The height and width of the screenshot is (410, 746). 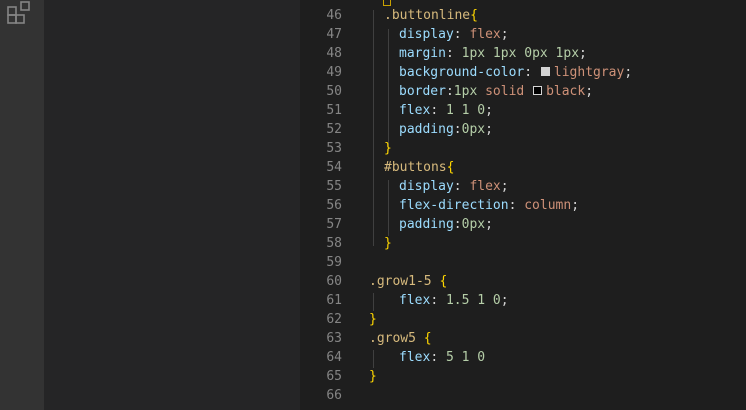 I want to click on code-text: padding:0px;, so click(x=446, y=224).